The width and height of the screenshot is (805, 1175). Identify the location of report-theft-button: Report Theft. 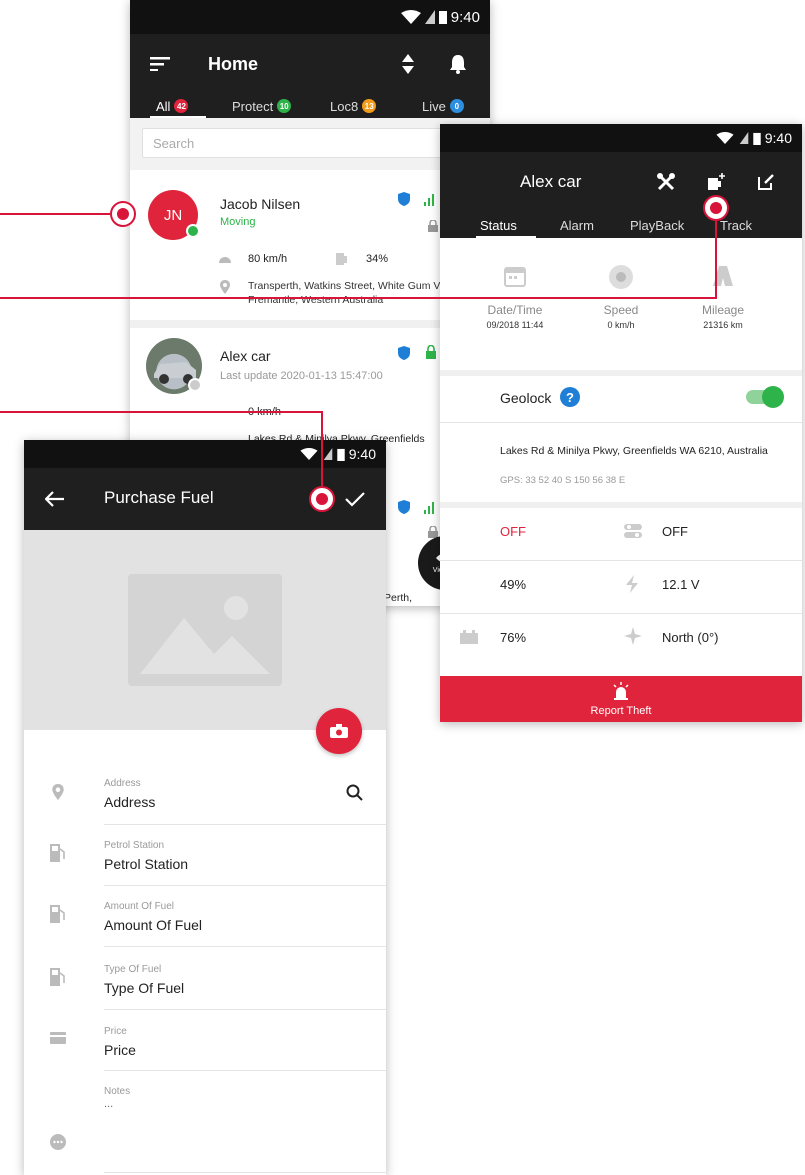
(621, 699).